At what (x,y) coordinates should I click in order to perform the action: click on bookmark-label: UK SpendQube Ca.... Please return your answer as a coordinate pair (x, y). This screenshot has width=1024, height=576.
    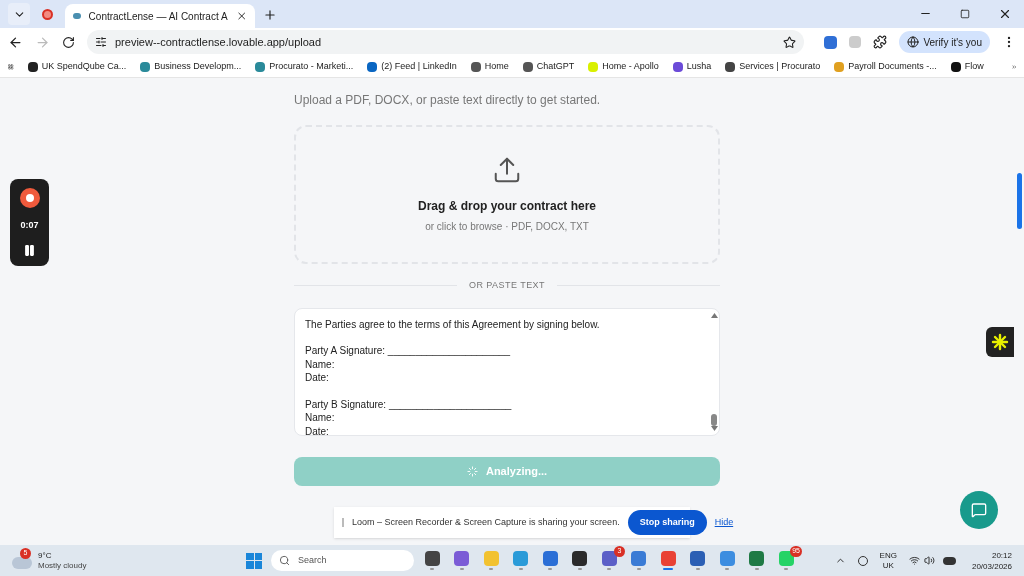
    Looking at the image, I should click on (84, 66).